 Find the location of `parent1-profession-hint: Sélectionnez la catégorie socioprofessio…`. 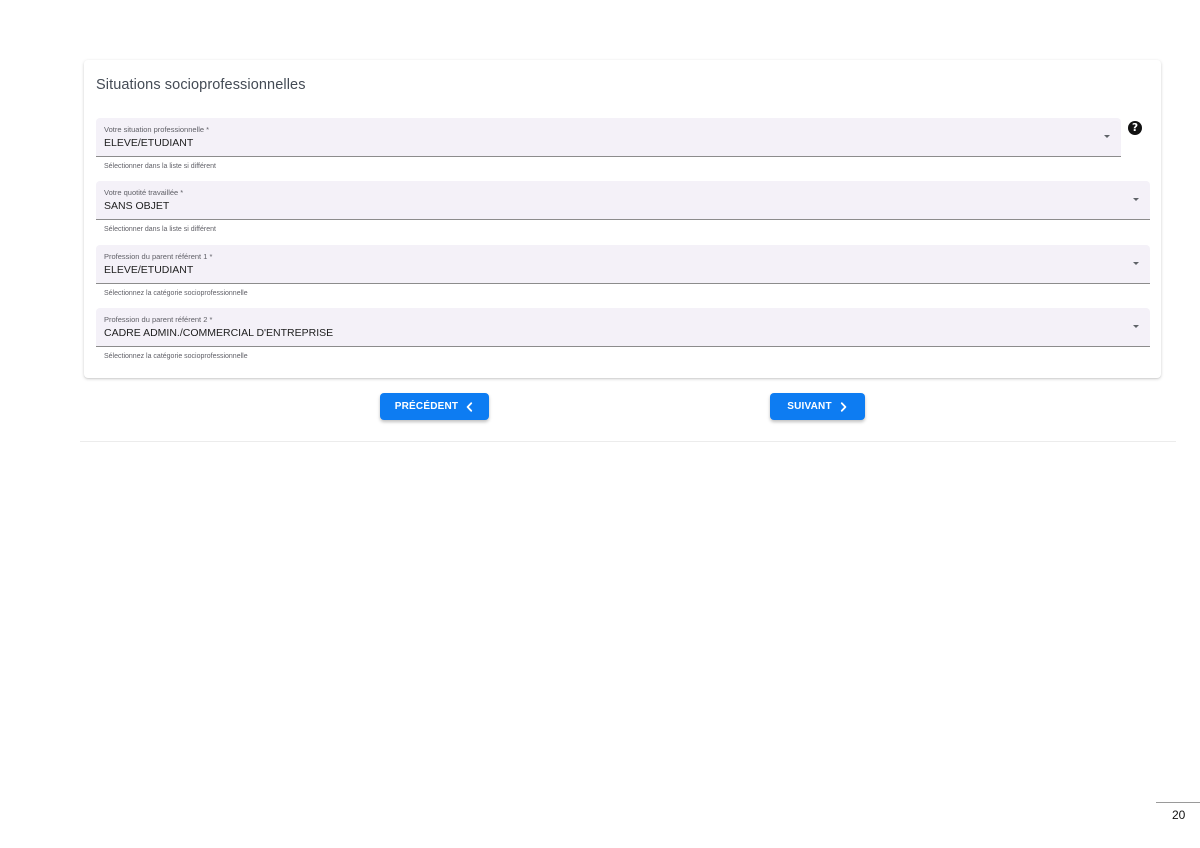

parent1-profession-hint: Sélectionnez la catégorie socioprofessio… is located at coordinates (176, 293).